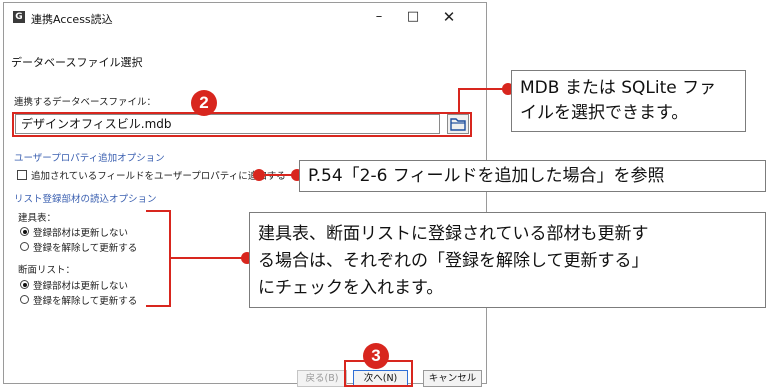 The width and height of the screenshot is (766, 387). I want to click on callout-text-line: MDB または SQLite ファ, so click(618, 88).